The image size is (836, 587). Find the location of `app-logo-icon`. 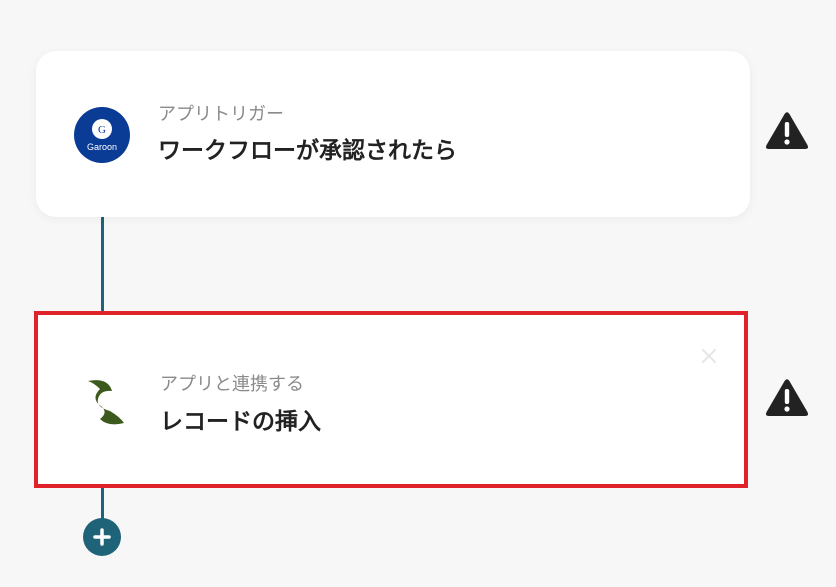

app-logo-icon is located at coordinates (106, 401).